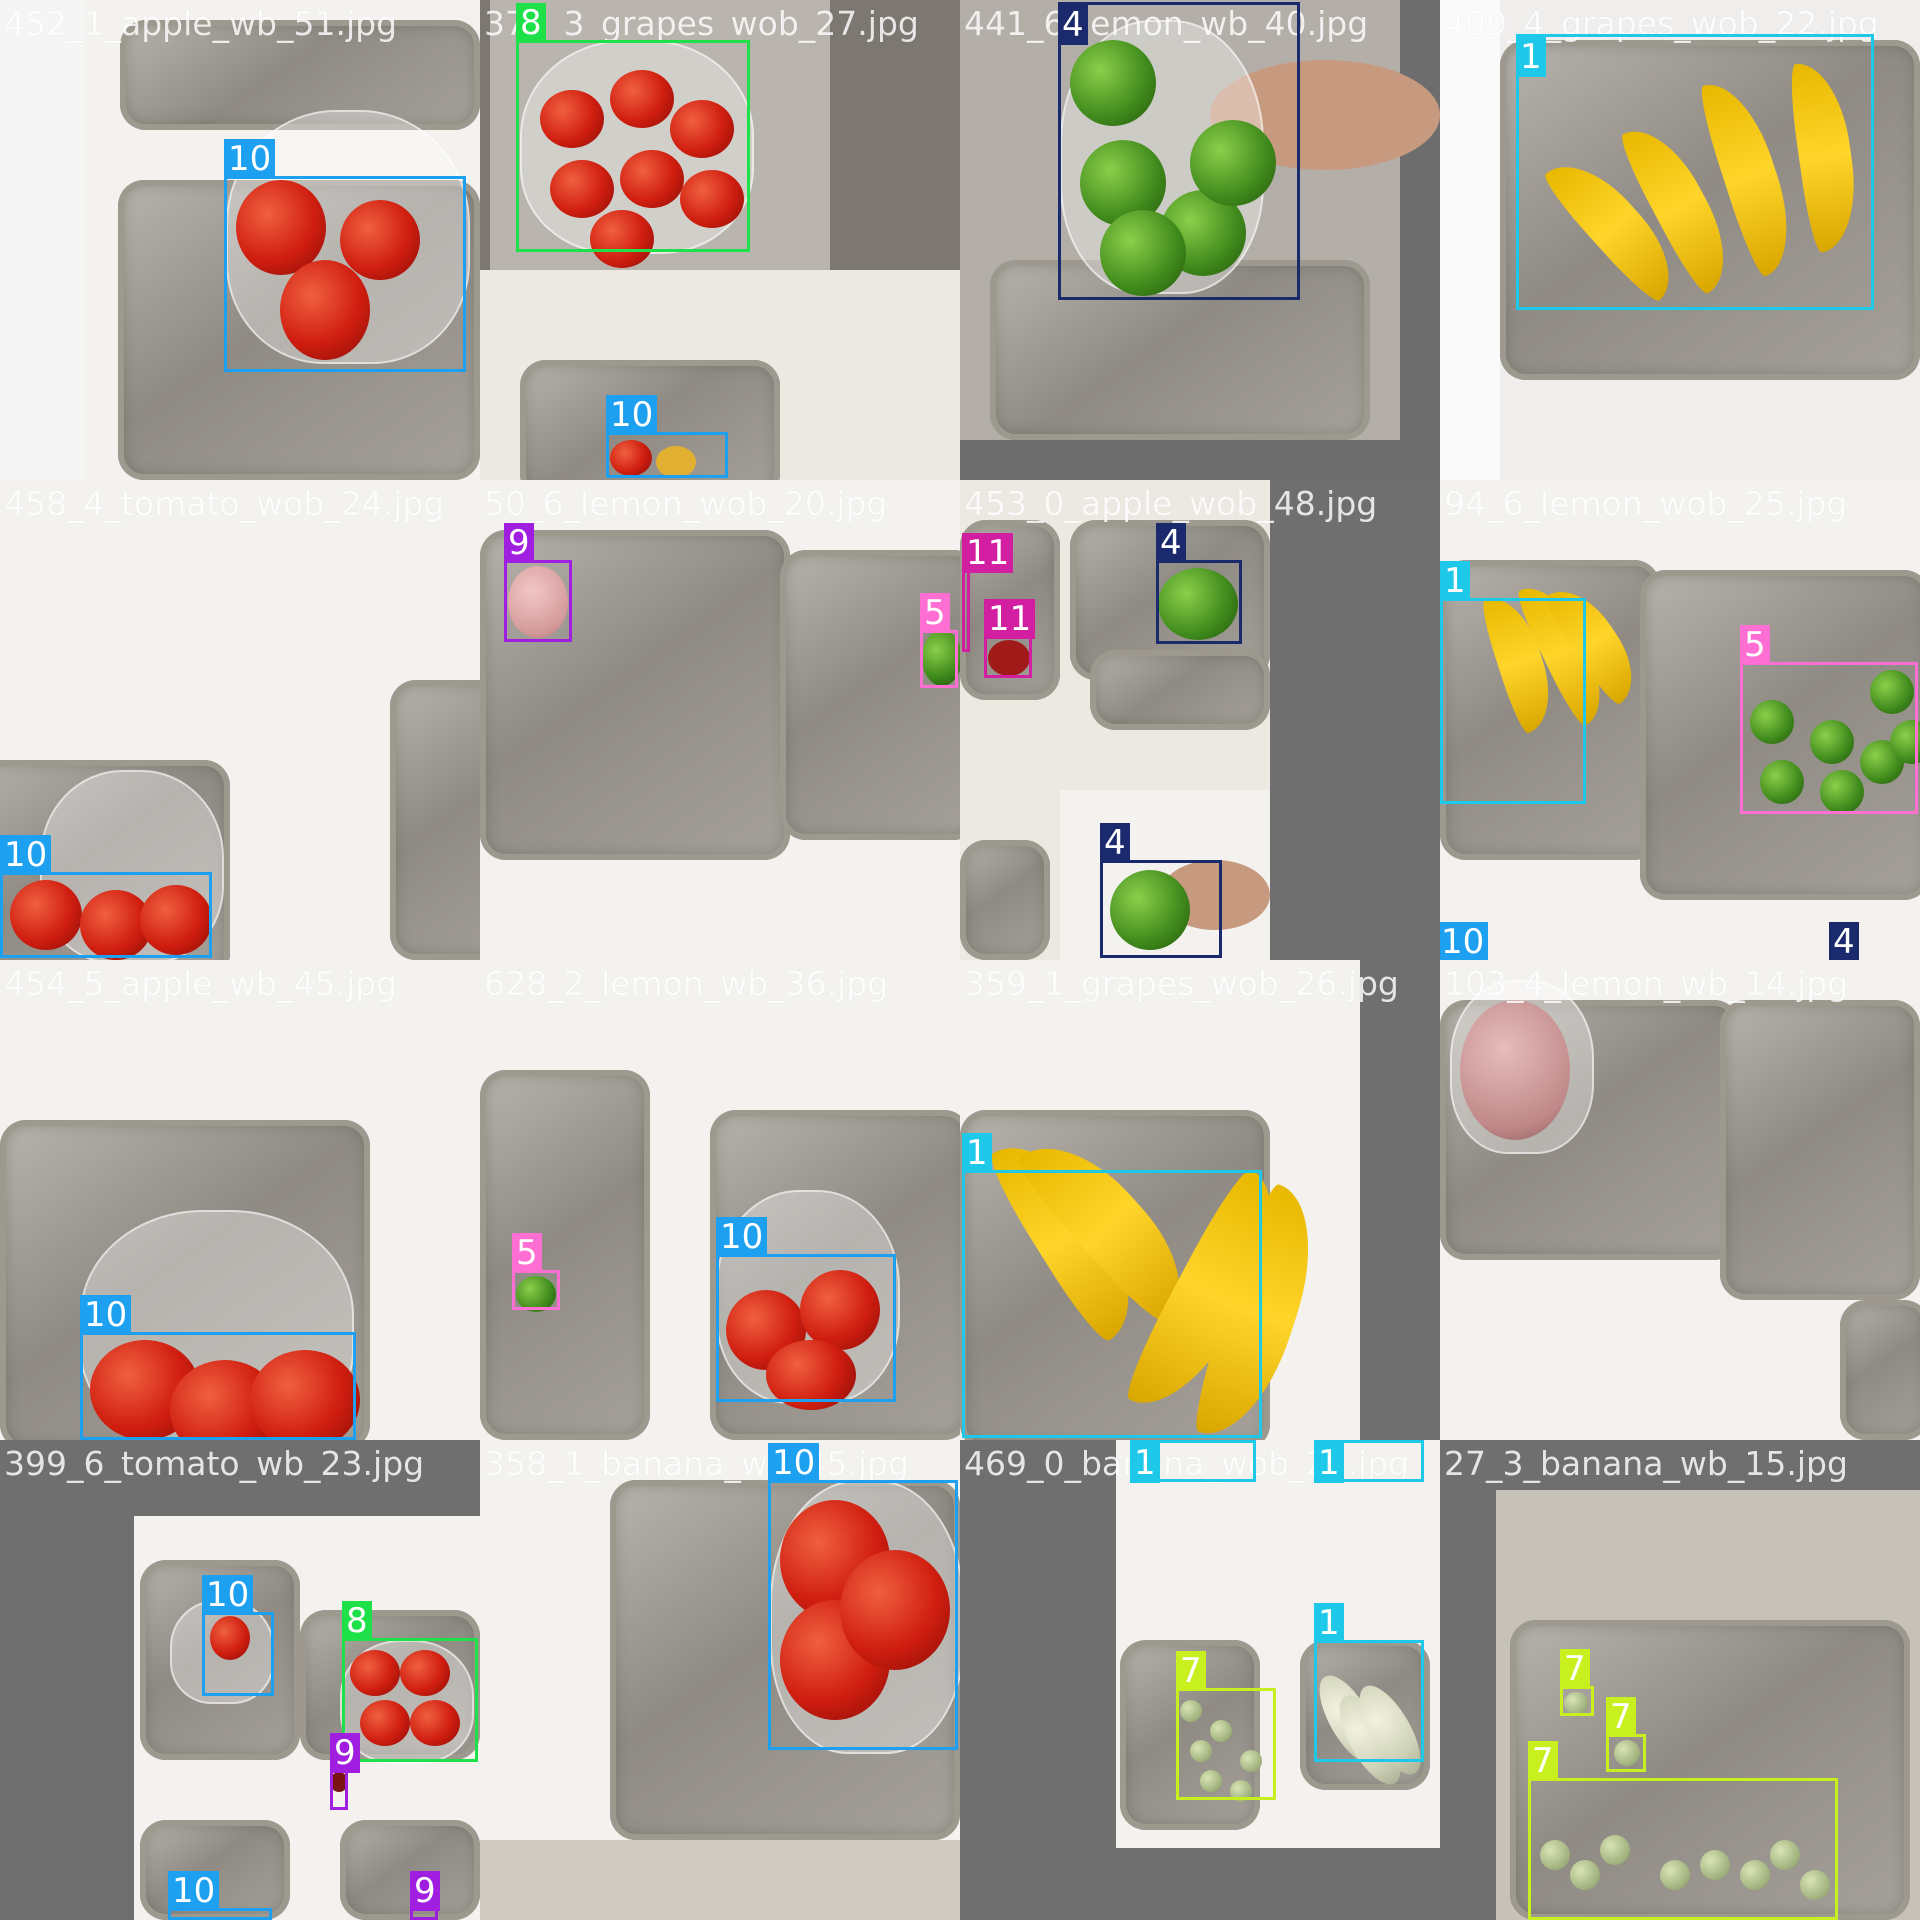 The image size is (1920, 1920). I want to click on image-tile: 628_2_lemon_wb_36.jpg 5 10, so click(720, 1200).